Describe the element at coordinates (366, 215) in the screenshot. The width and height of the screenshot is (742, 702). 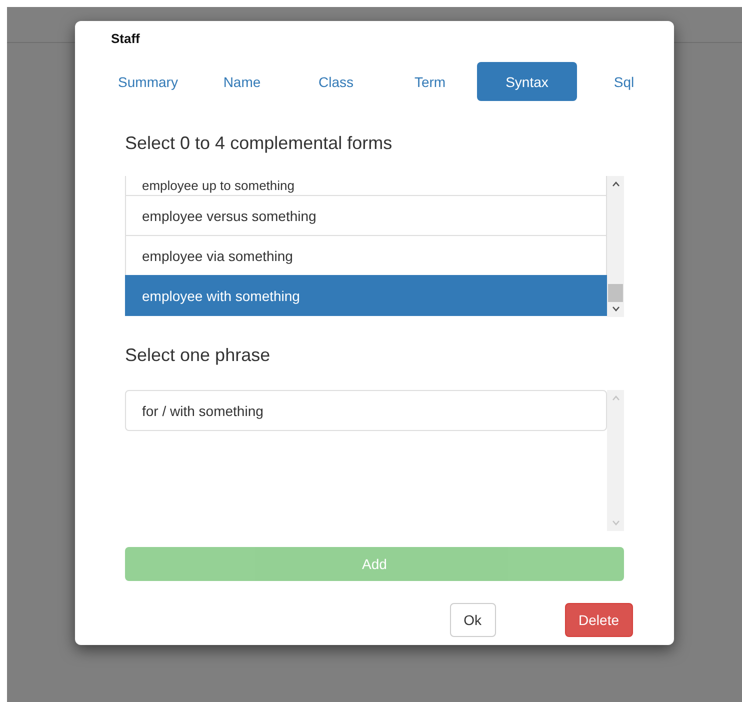
I see `list-item: employee versus something` at that location.